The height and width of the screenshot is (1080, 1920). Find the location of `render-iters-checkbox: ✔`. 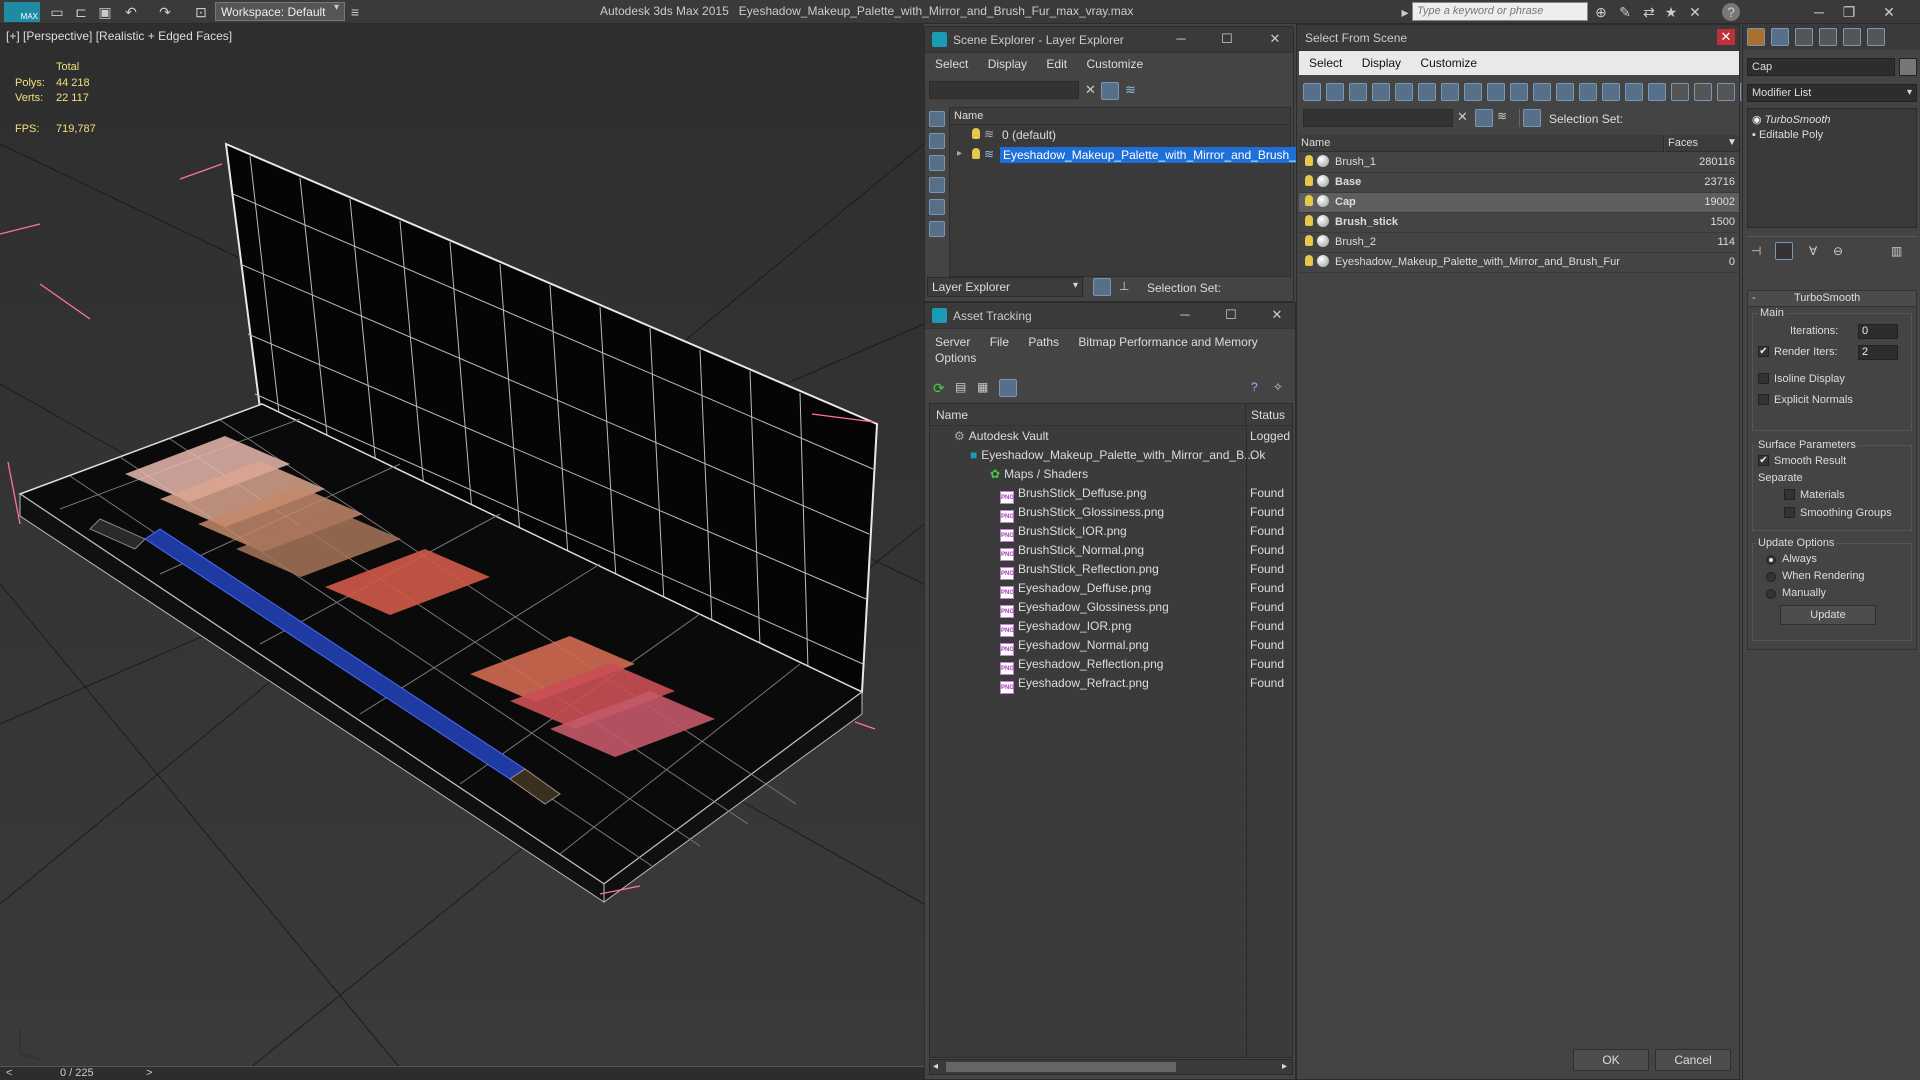

render-iters-checkbox: ✔ is located at coordinates (1763, 351).